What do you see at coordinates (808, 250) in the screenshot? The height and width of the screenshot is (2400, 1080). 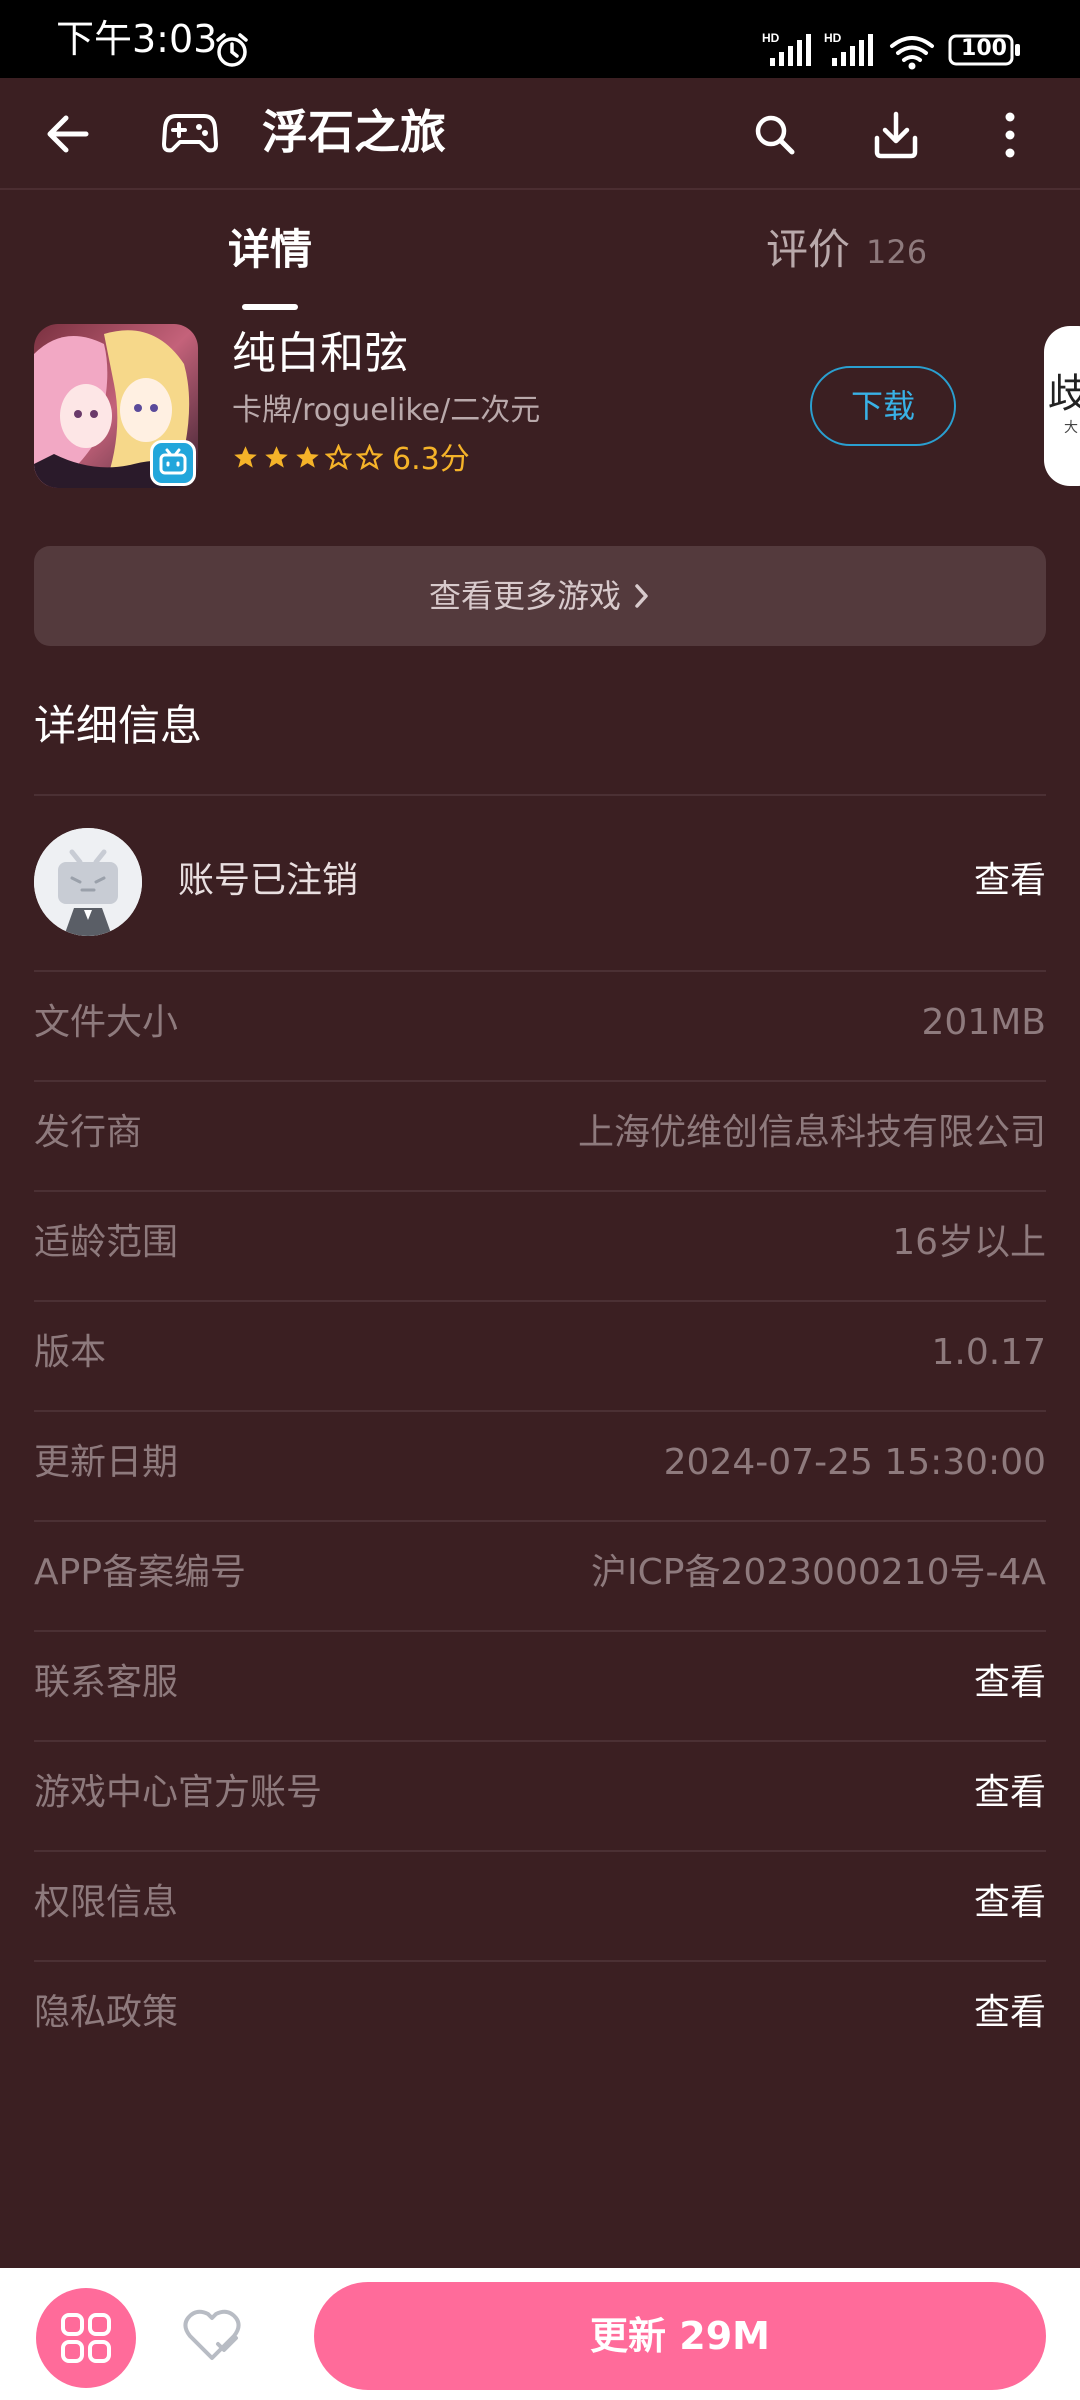 I see `tab-reviews: 评价` at bounding box center [808, 250].